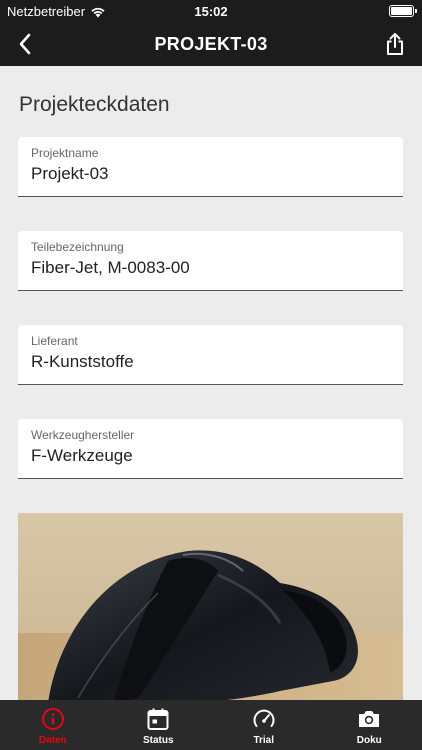  I want to click on tab-bar: Daten Status Trial Doku, so click(211, 725).